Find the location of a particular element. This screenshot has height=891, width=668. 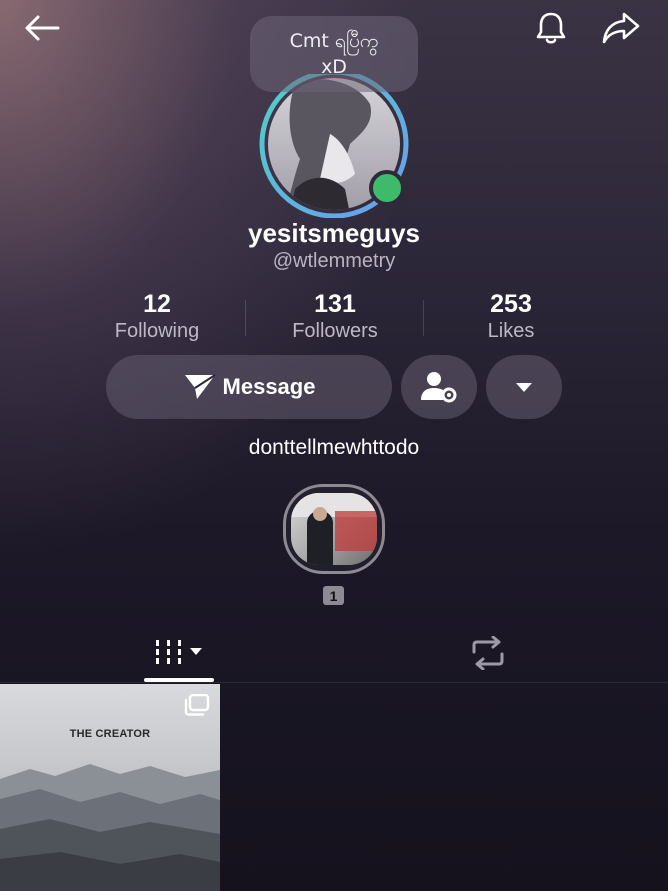

story-thumbnail is located at coordinates (334, 529).